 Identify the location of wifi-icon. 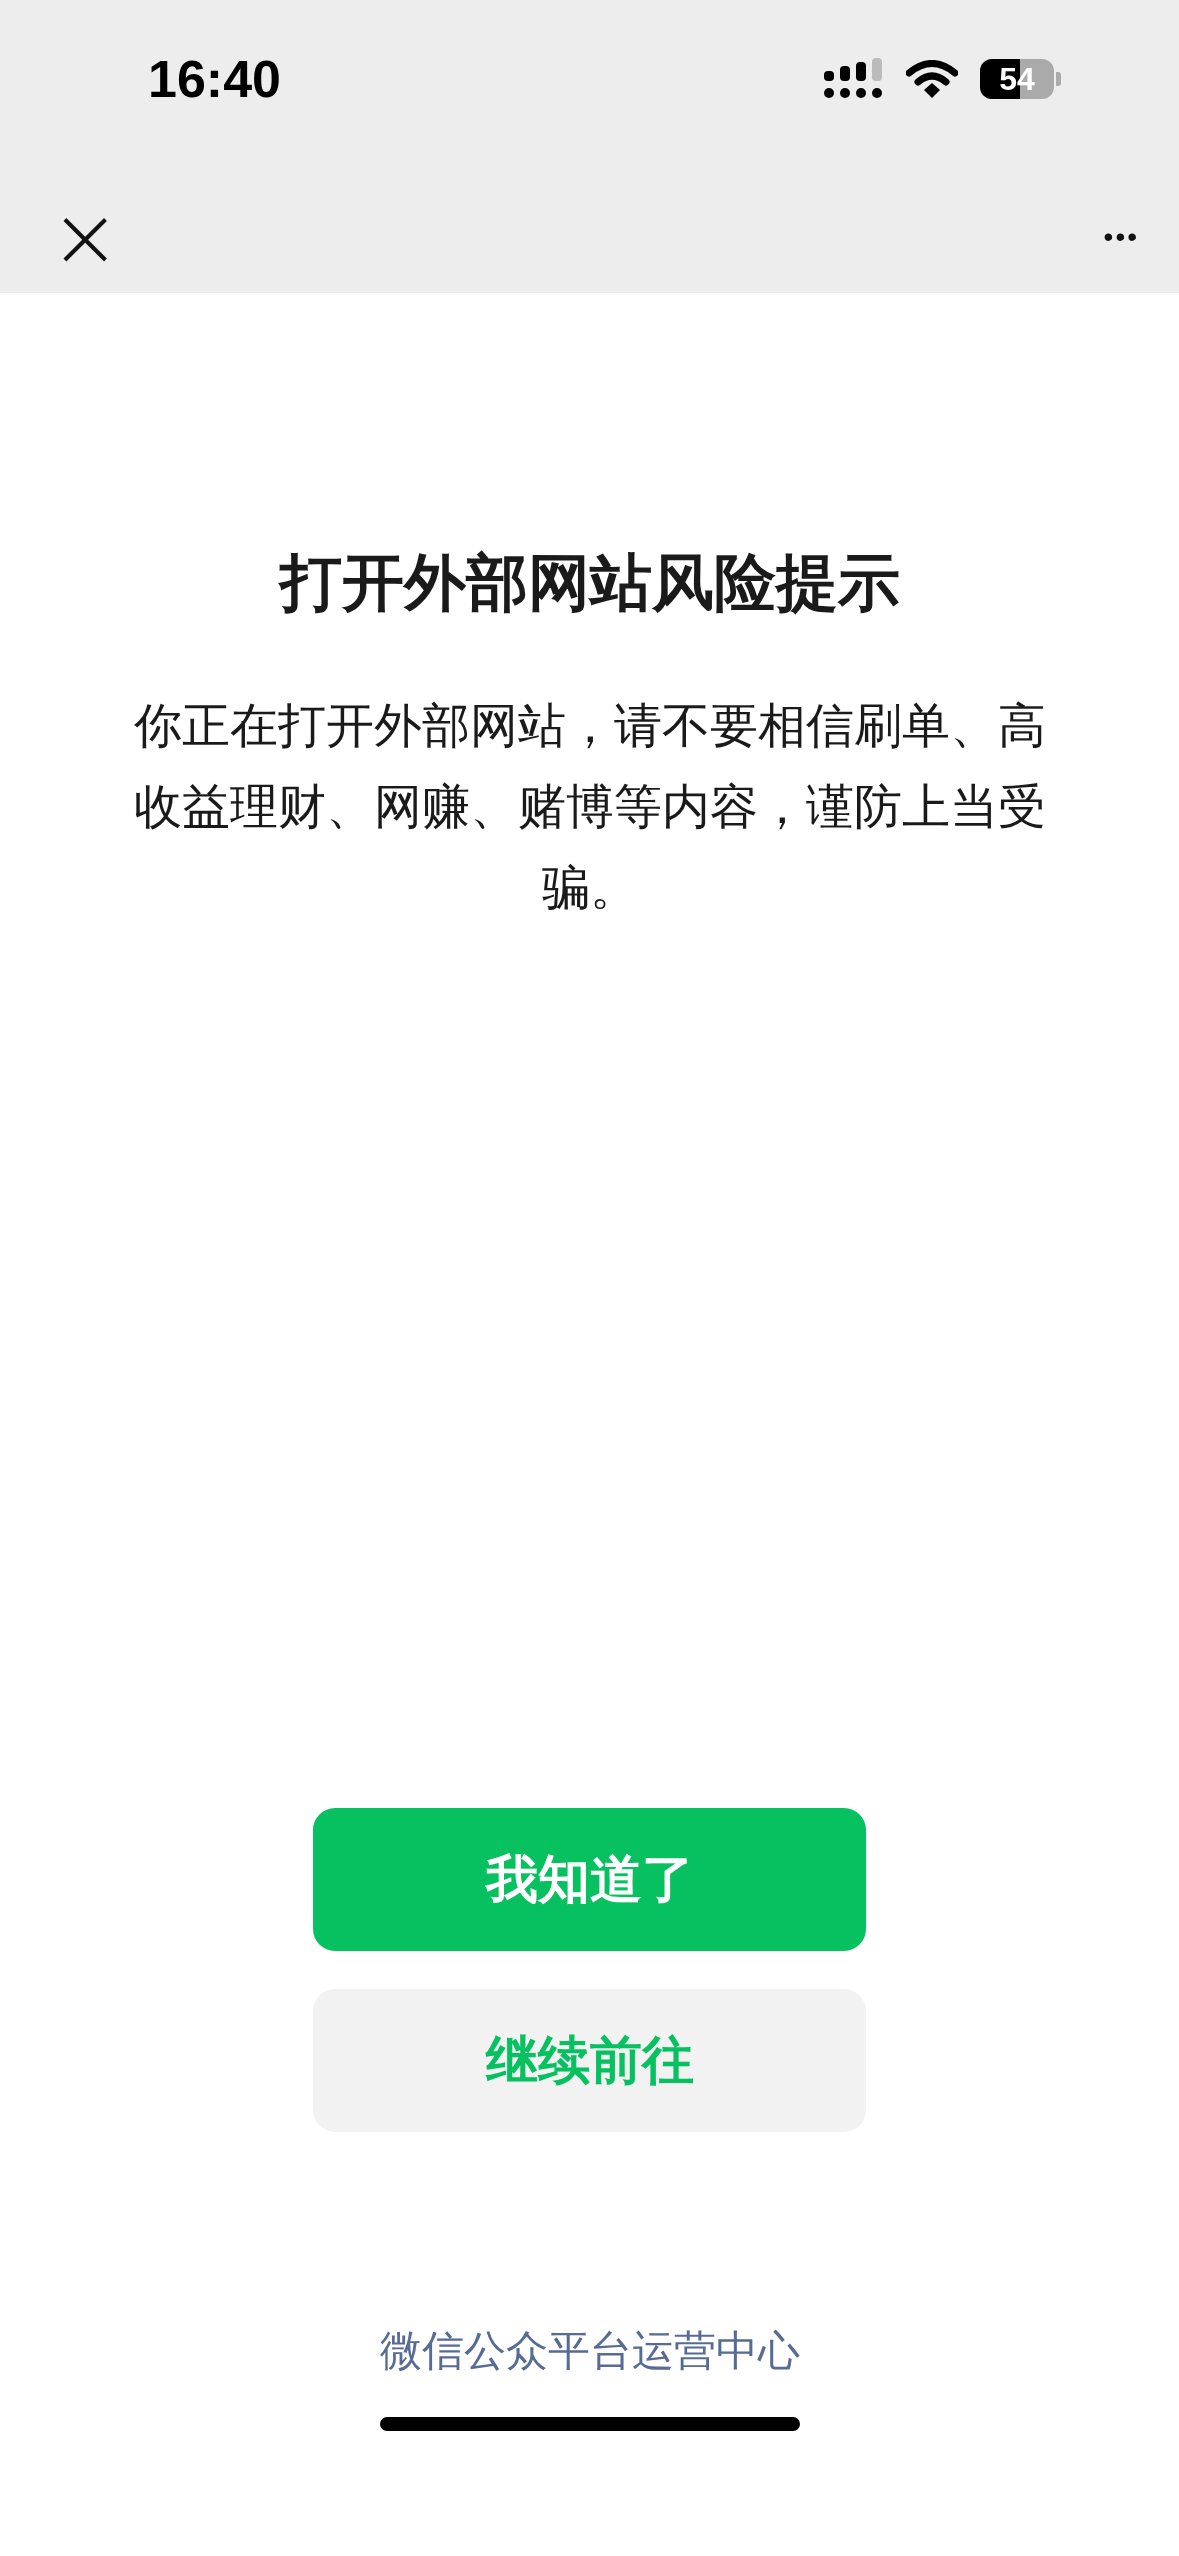
(932, 79).